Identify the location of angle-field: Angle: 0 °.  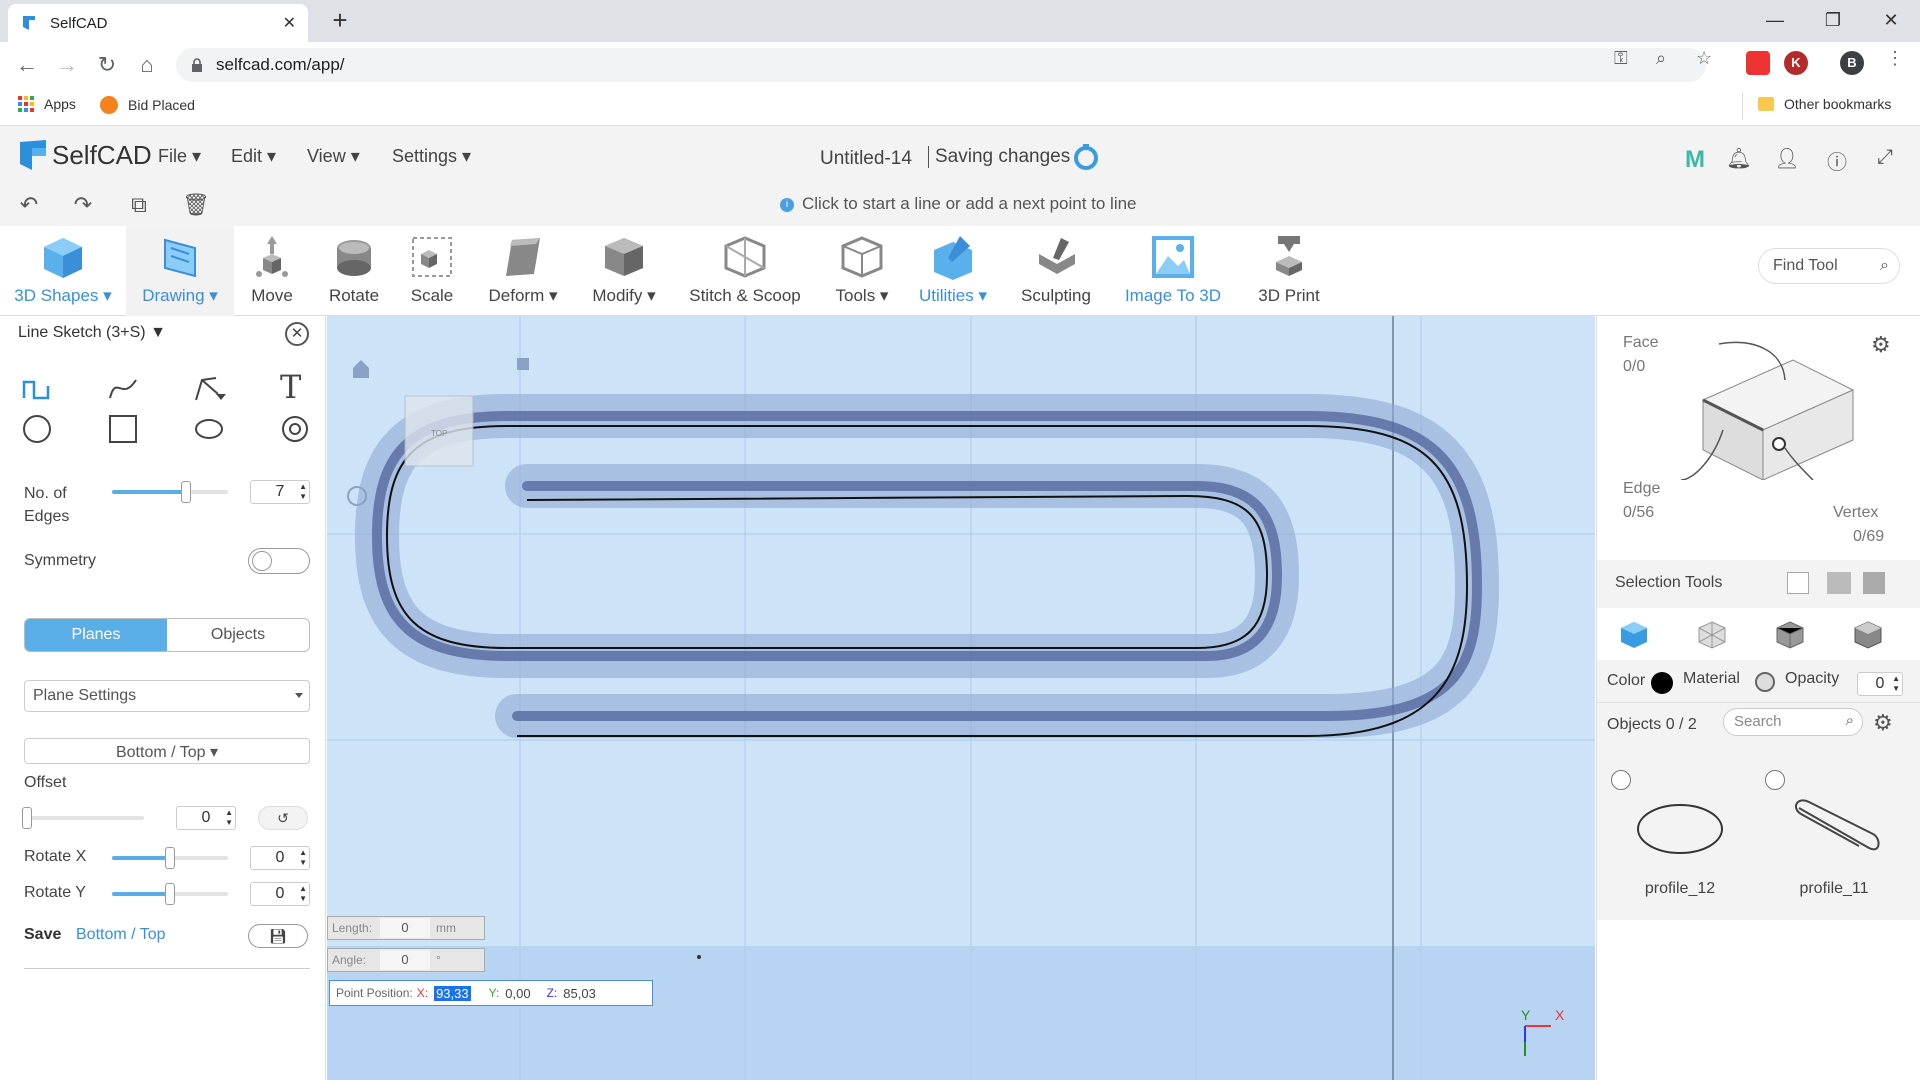
(406, 960).